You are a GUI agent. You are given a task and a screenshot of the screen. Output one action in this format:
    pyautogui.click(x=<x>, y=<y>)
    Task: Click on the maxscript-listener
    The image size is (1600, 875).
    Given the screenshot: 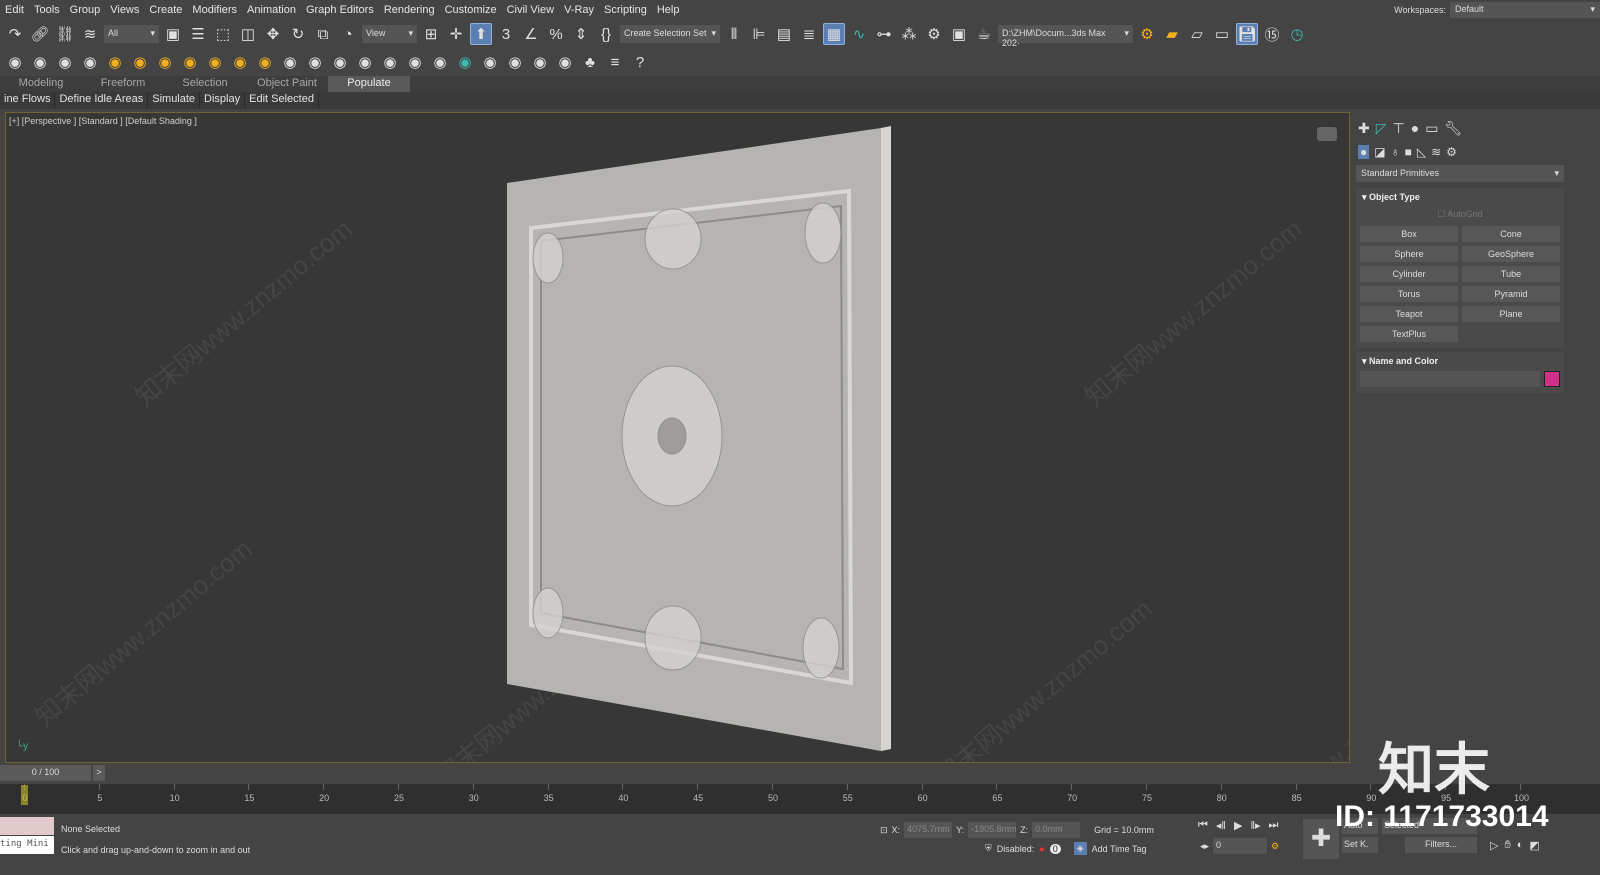 What is the action you would take?
    pyautogui.click(x=27, y=826)
    